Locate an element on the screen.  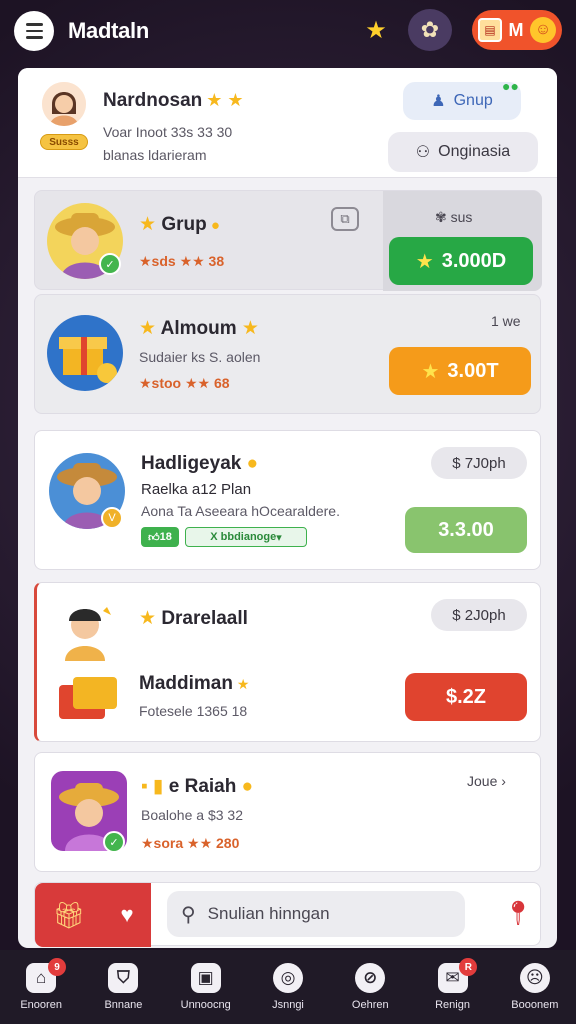
heart-icon: ♥ is located at coordinates (127, 914).